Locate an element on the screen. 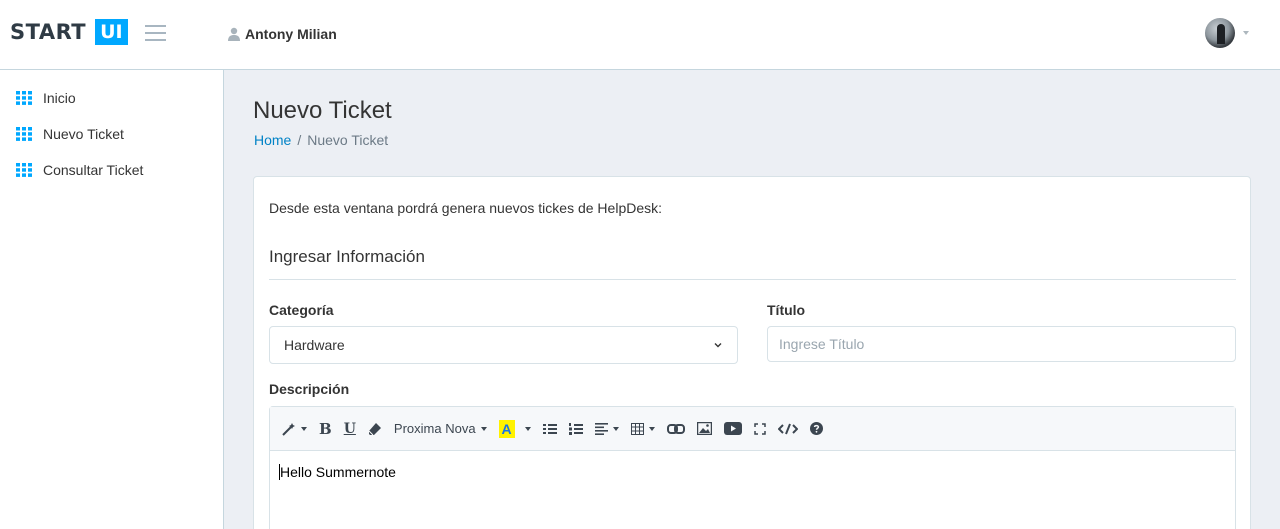  question-icon is located at coordinates (816, 428).